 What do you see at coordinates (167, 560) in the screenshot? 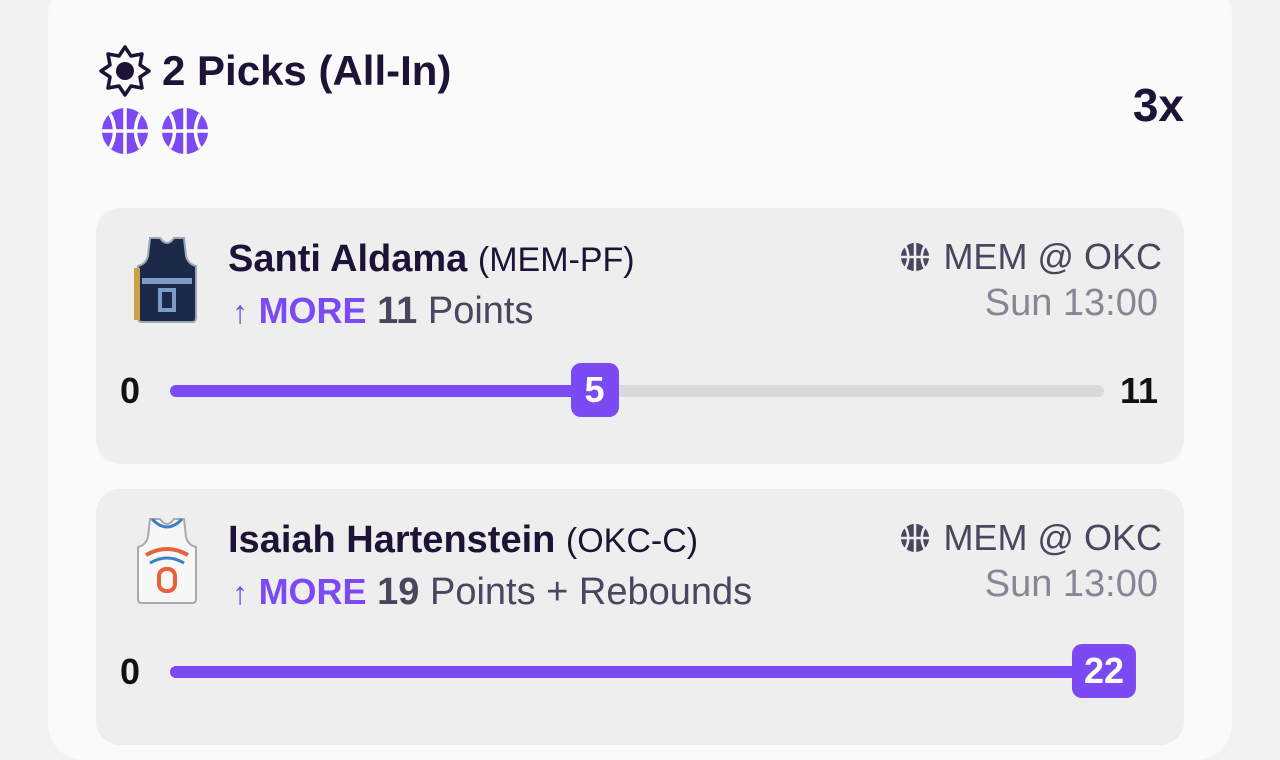
I see `okc-jersey-icon` at bounding box center [167, 560].